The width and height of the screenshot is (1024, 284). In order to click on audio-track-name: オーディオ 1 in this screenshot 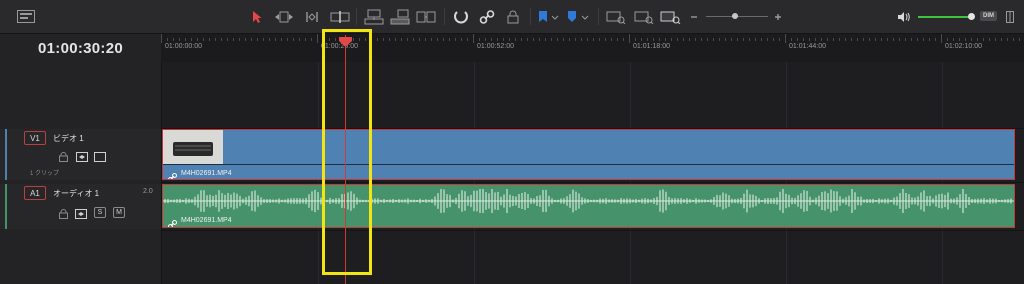, I will do `click(76, 193)`.